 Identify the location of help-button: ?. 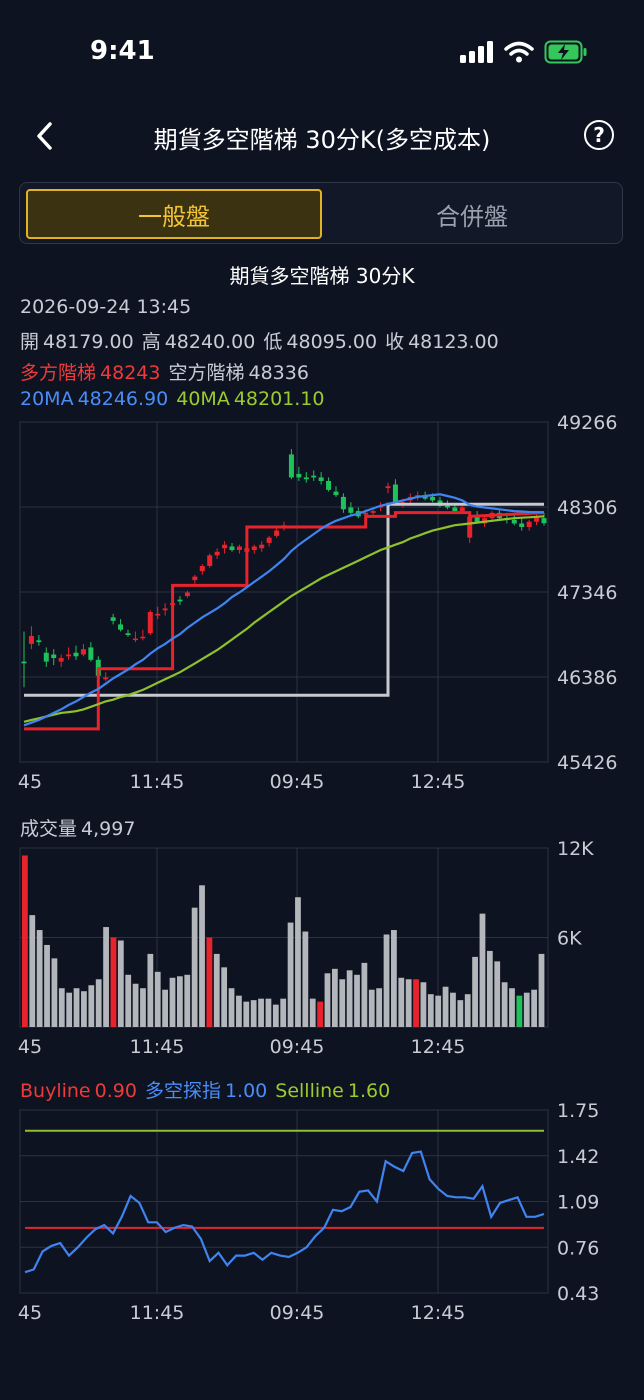
(599, 135).